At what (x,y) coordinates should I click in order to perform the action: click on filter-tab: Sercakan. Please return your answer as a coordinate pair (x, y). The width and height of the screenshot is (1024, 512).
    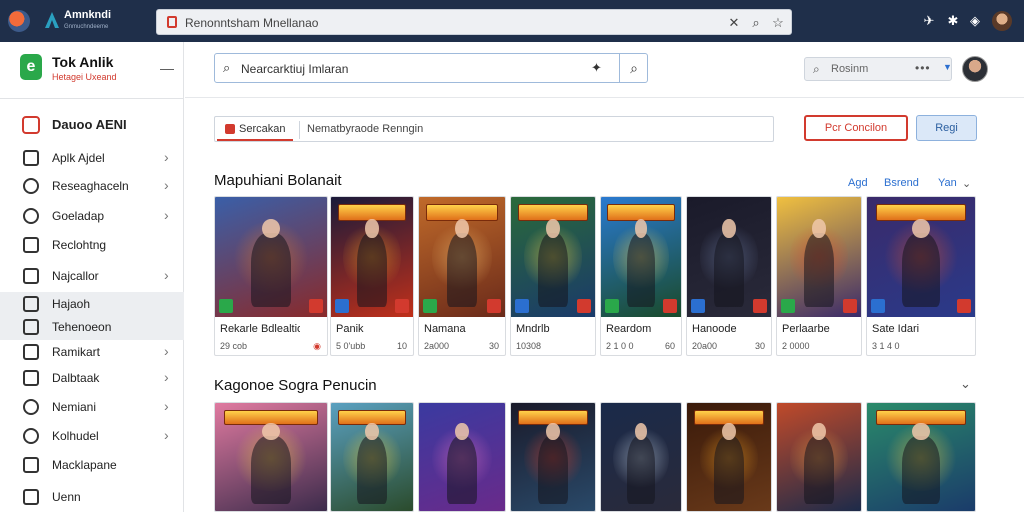
    Looking at the image, I should click on (255, 130).